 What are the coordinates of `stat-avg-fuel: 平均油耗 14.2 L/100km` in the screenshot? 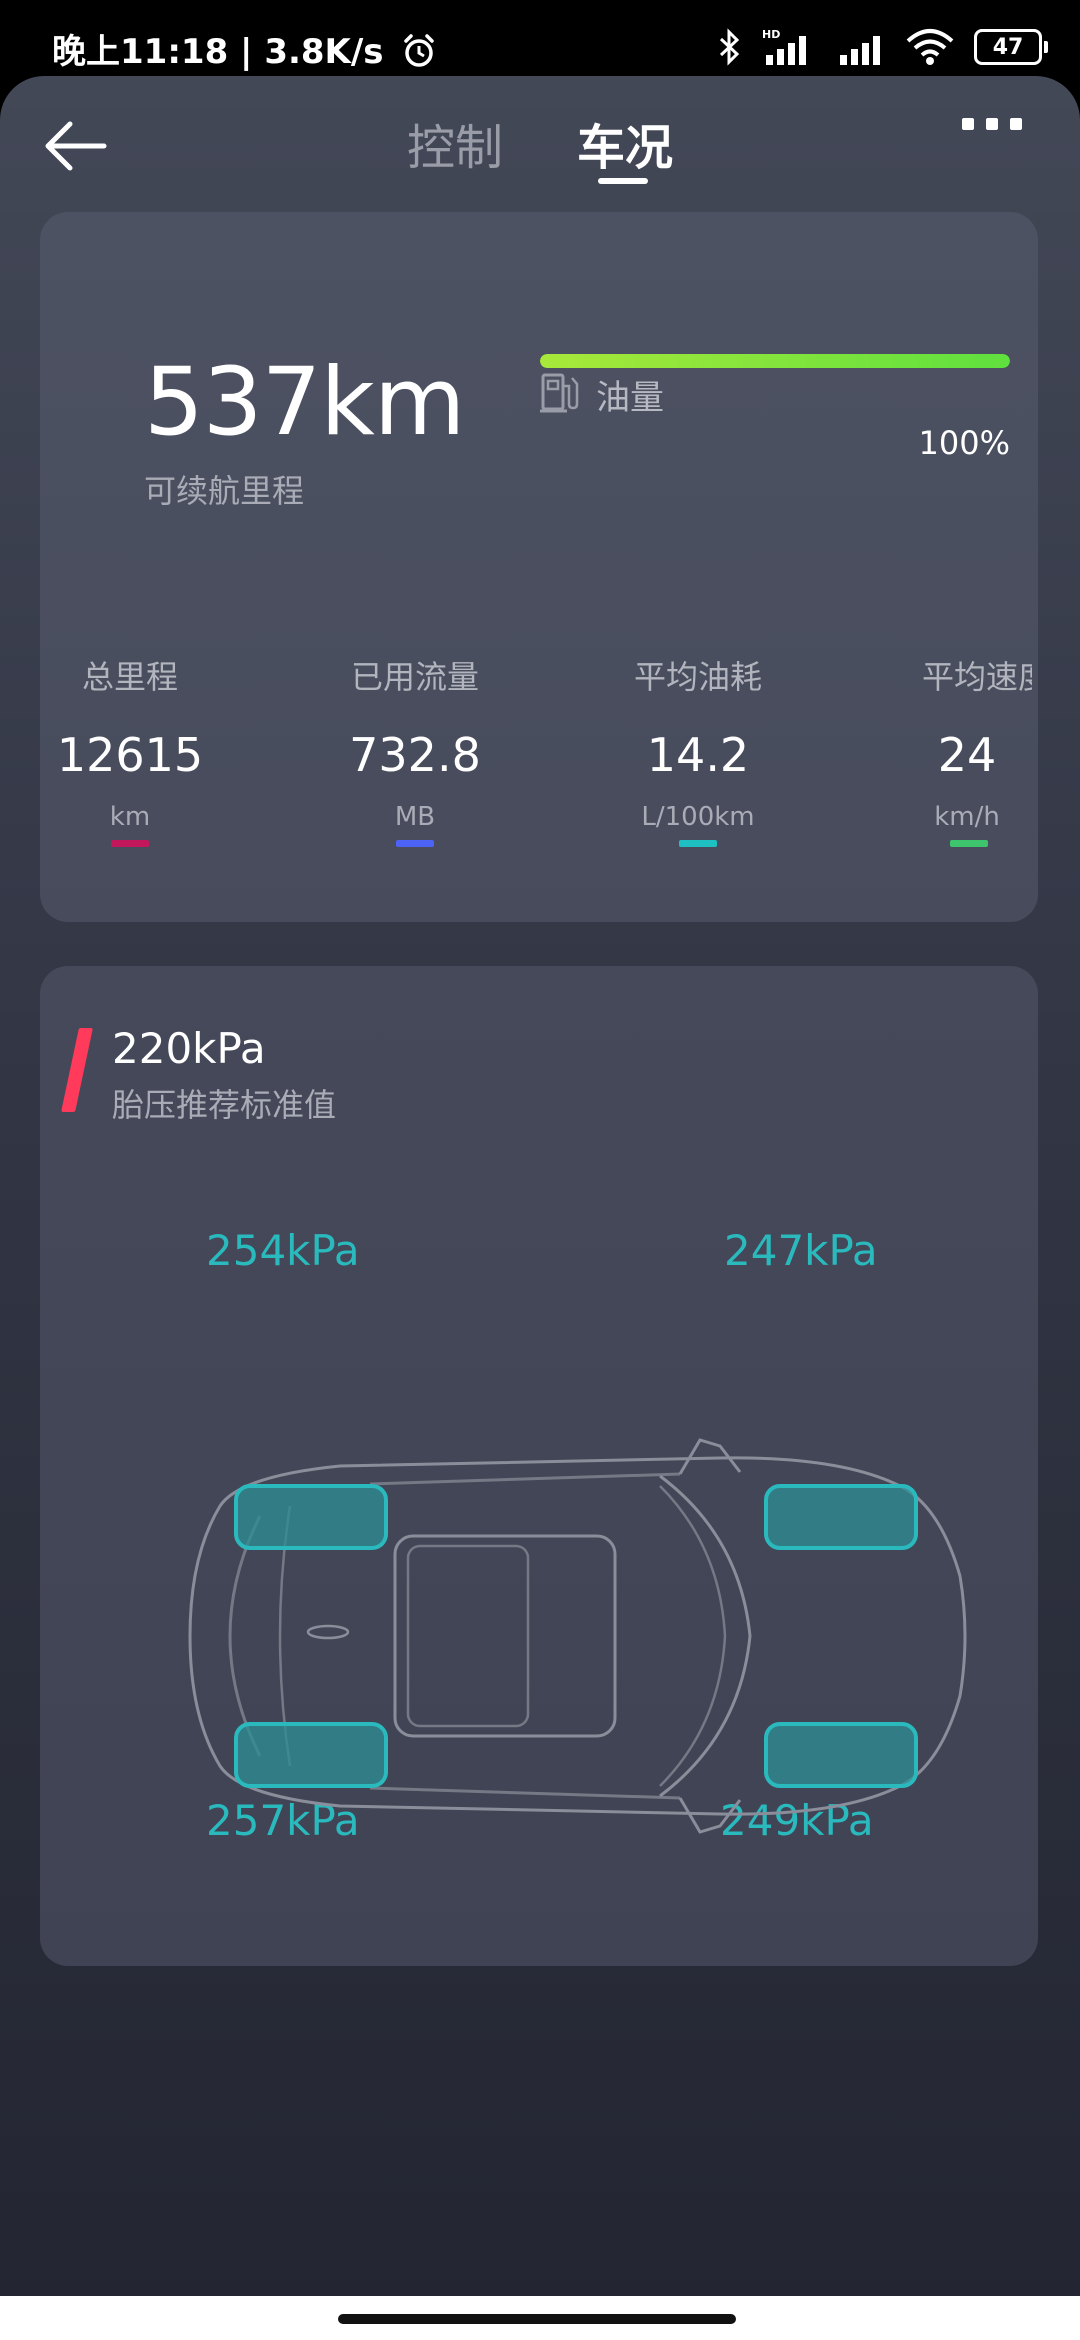 It's located at (698, 749).